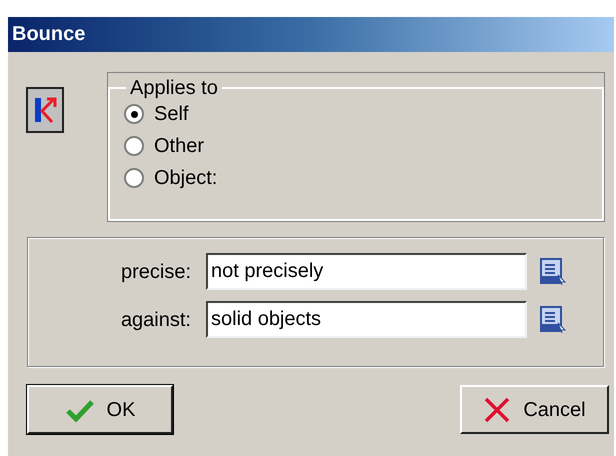 The width and height of the screenshot is (616, 456). I want to click on radio-label: Other, so click(179, 146).